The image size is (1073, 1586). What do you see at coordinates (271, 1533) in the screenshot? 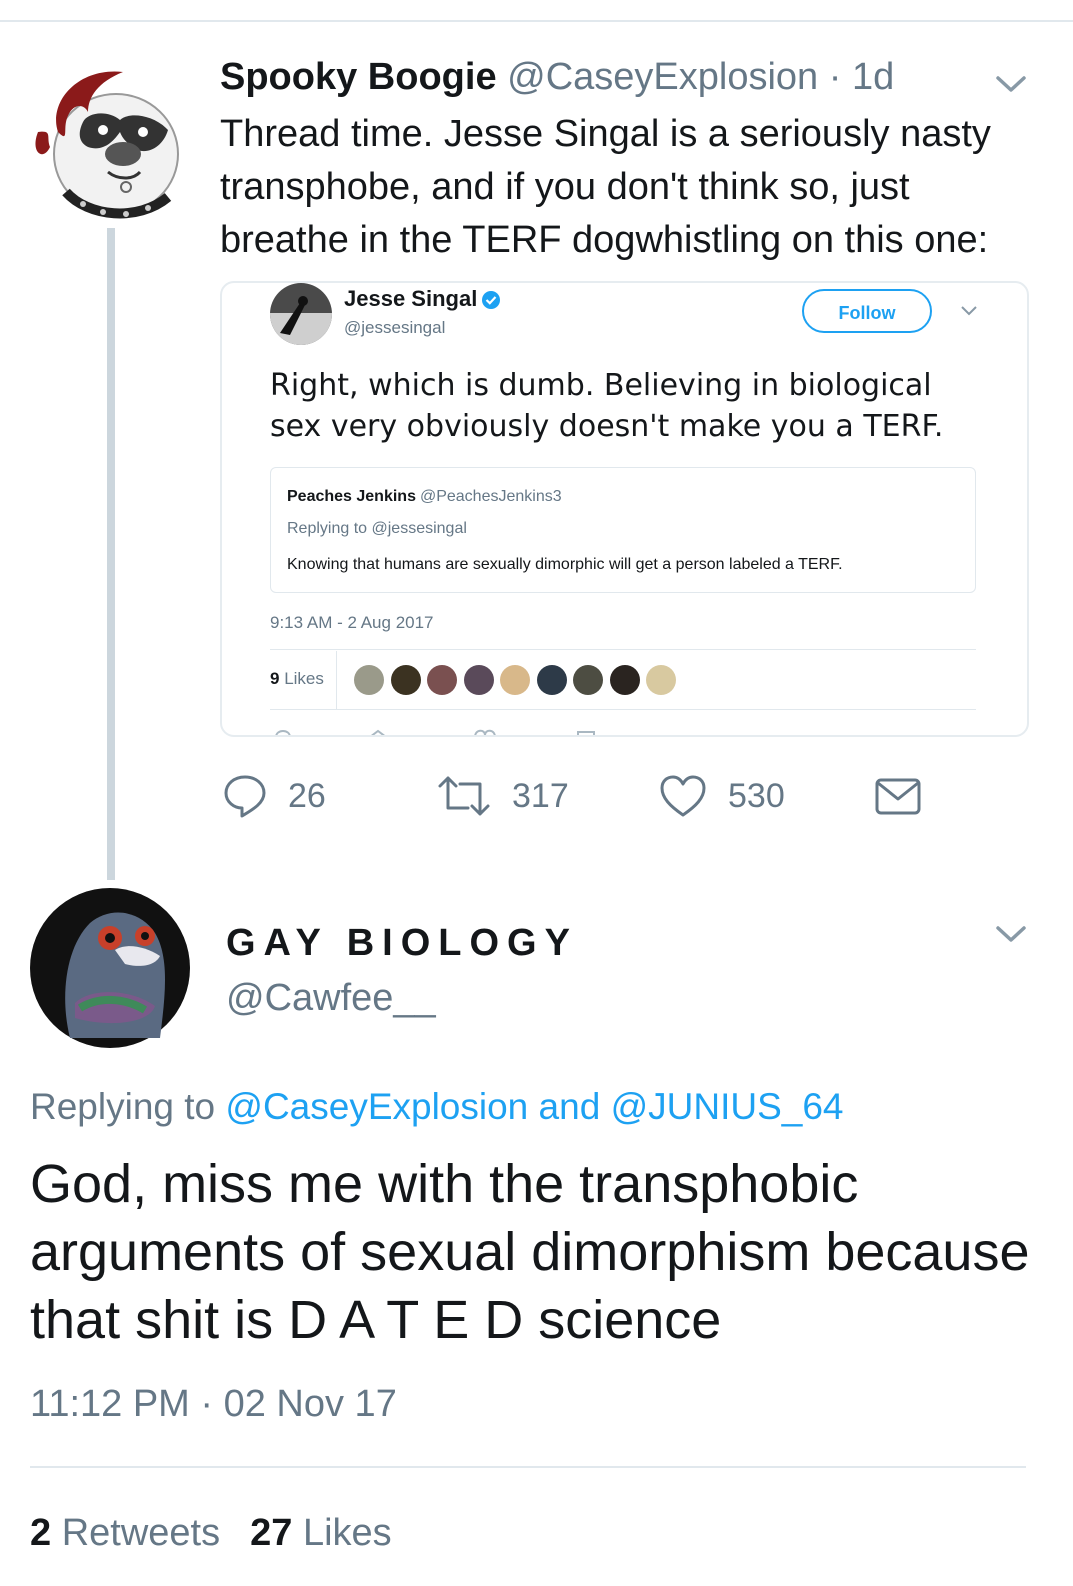
I see `likes-count: 27` at bounding box center [271, 1533].